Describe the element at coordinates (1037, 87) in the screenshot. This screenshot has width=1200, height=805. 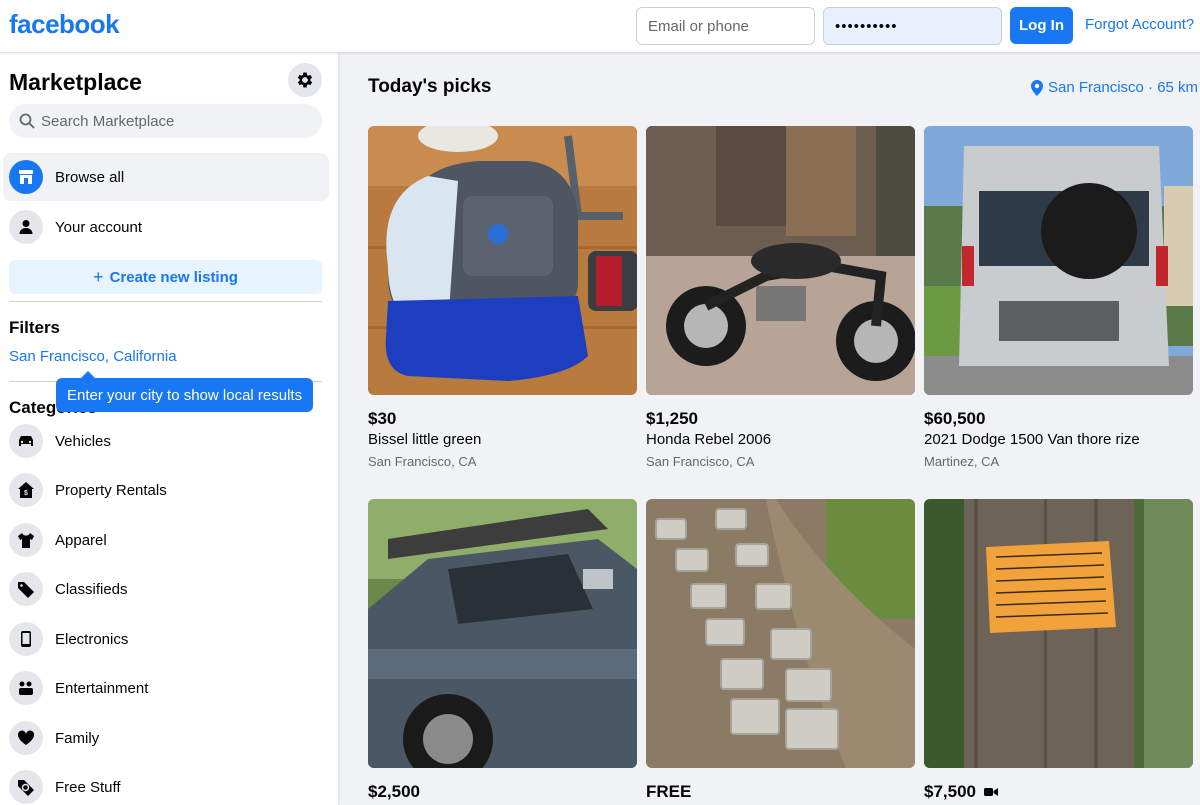
I see `map-pin-icon` at that location.